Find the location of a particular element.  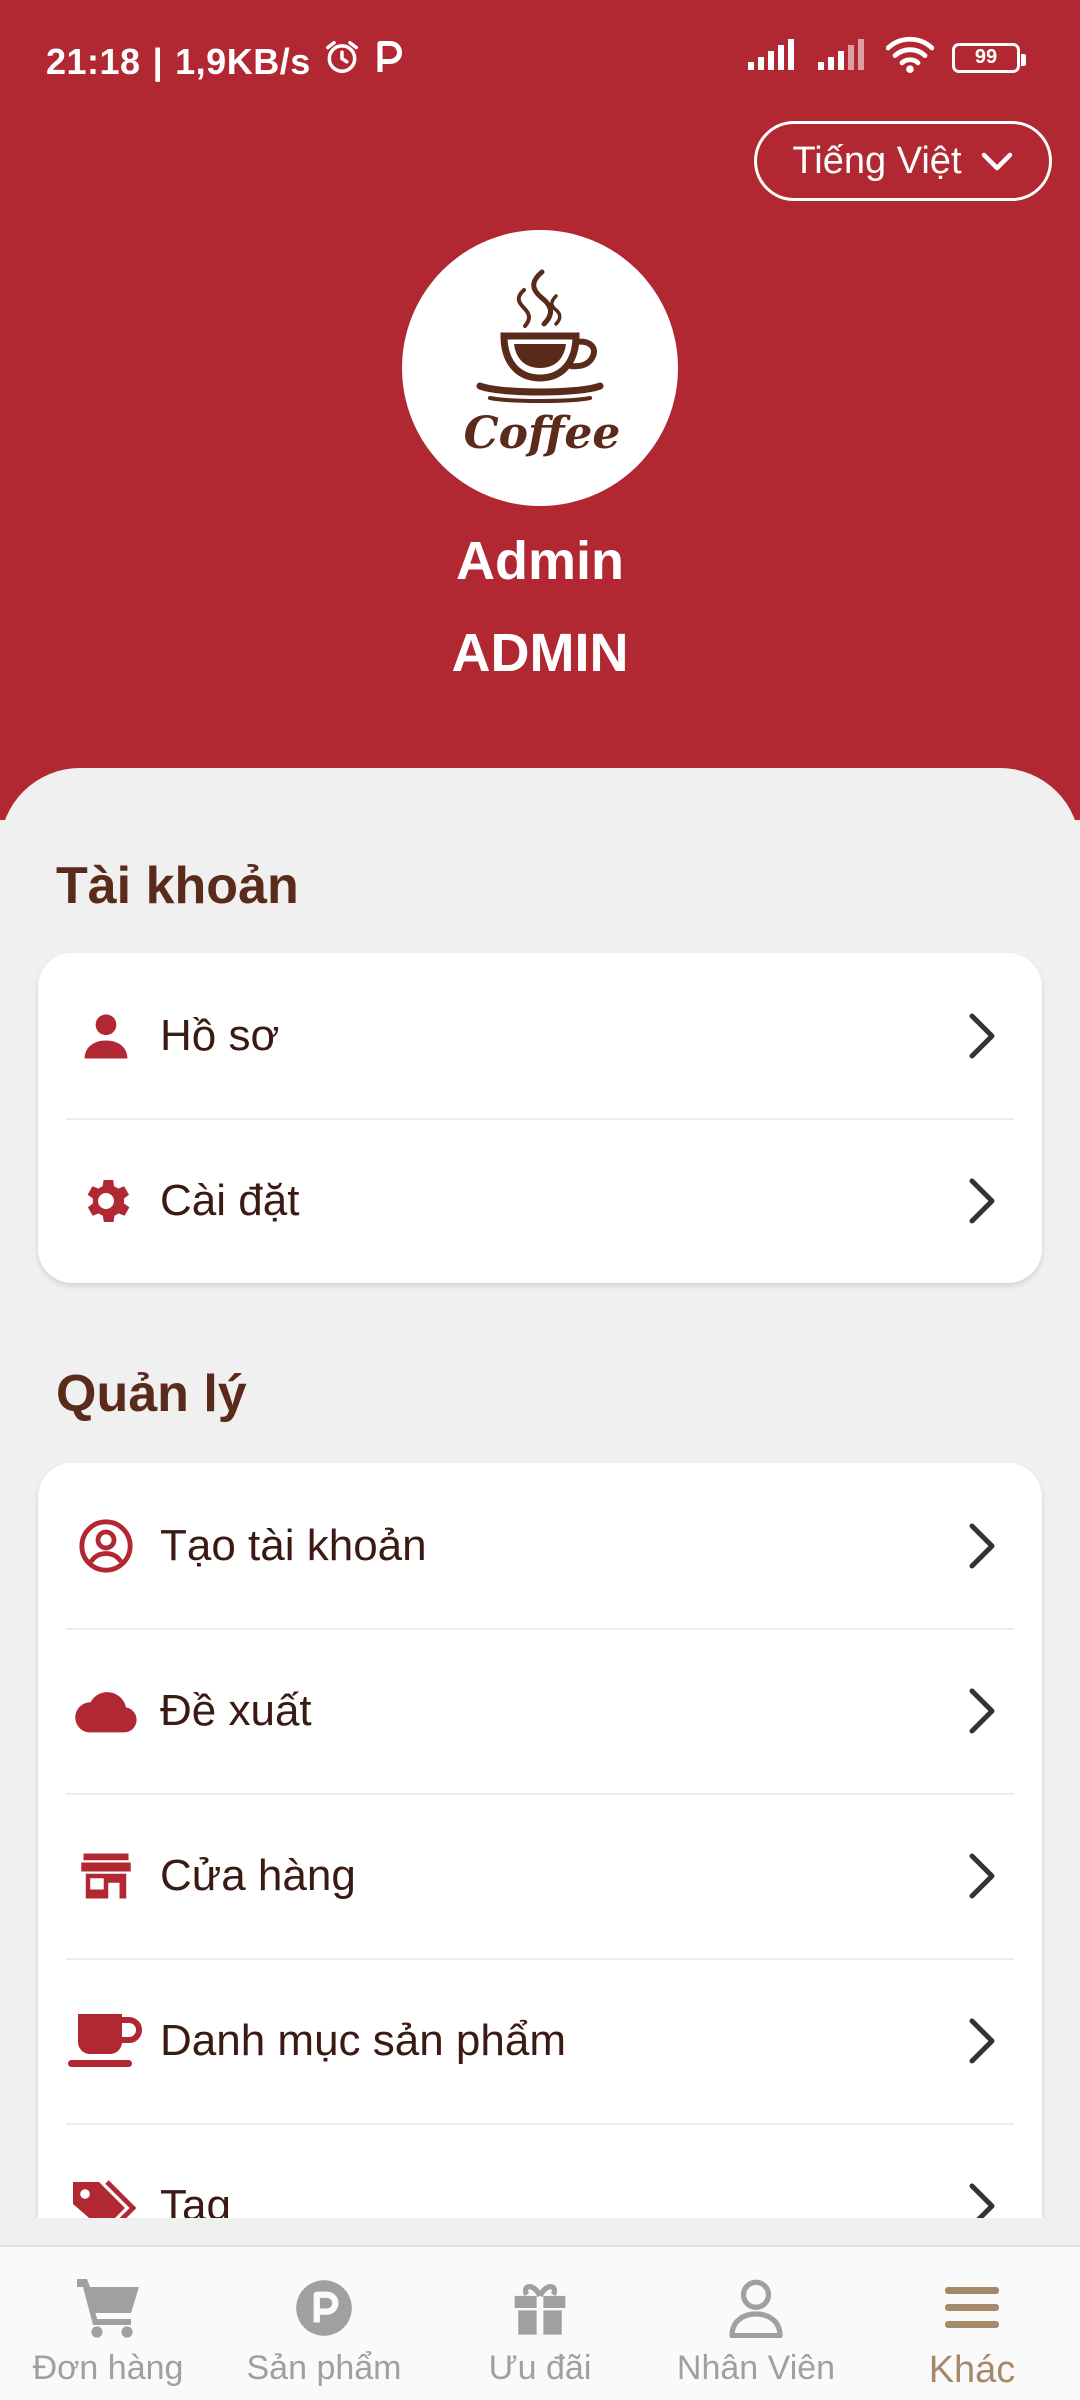

bottom-nav: Đơn hàng Sản phẩm Ưu đãi Nhân Viên Khác is located at coordinates (540, 2322).